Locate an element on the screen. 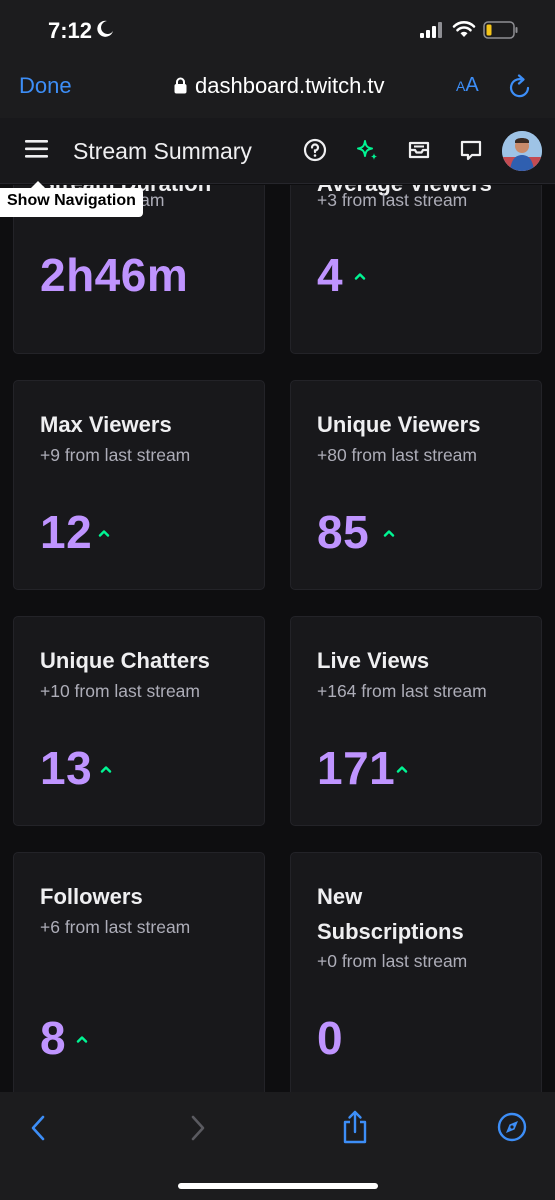  text-size-small-label: A is located at coordinates (461, 86).